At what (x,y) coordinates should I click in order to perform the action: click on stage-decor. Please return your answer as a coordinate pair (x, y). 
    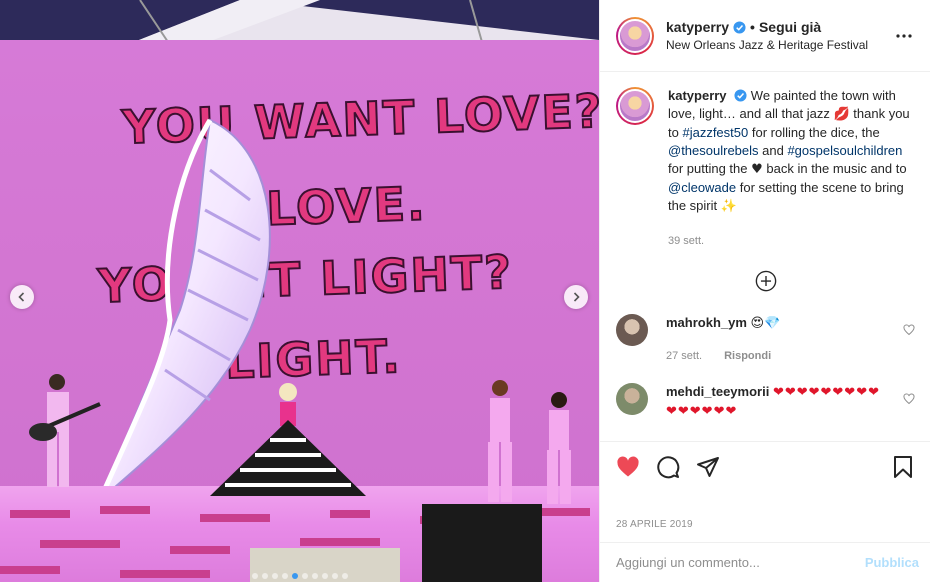
    Looking at the image, I should click on (295, 543).